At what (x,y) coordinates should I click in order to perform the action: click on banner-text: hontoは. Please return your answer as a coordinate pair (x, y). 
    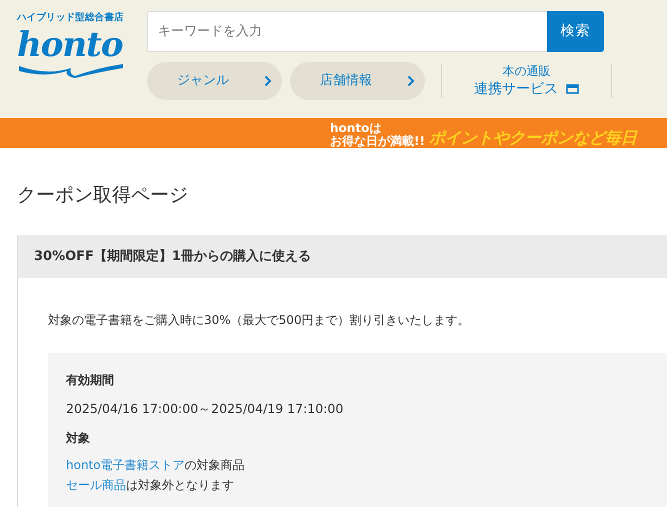
    Looking at the image, I should click on (356, 128).